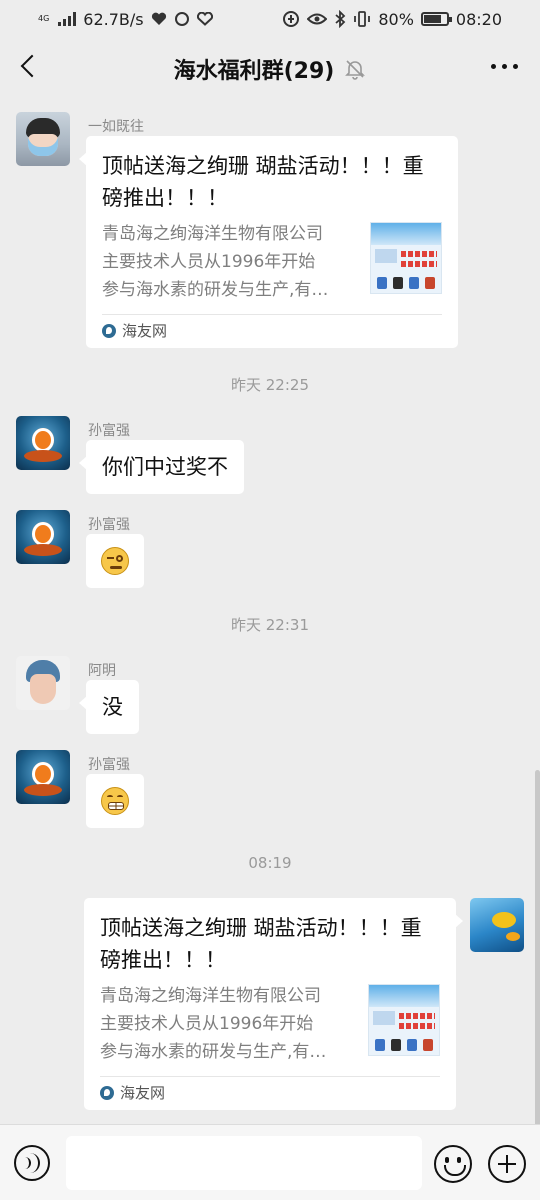 Image resolution: width=540 pixels, height=1200 pixels. Describe the element at coordinates (270, 625) in the screenshot. I see `timestamp: 昨天 22:31` at that location.